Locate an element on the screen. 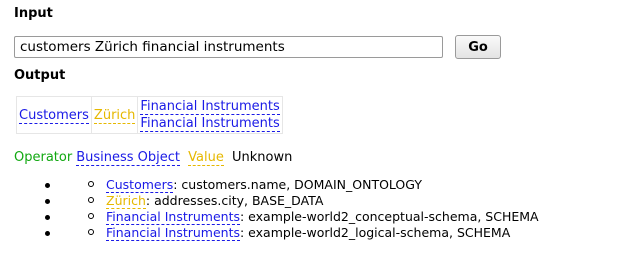 The image size is (644, 261). legend: Operator Business Object Value Unknown is located at coordinates (155, 158).